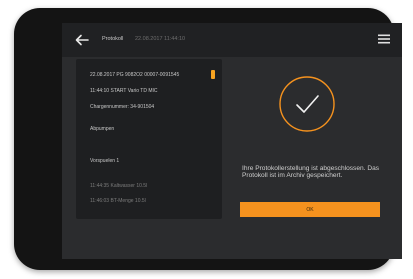 Image resolution: width=413 pixels, height=279 pixels. Describe the element at coordinates (82, 40) in the screenshot. I see `back-arrow-icon` at that location.